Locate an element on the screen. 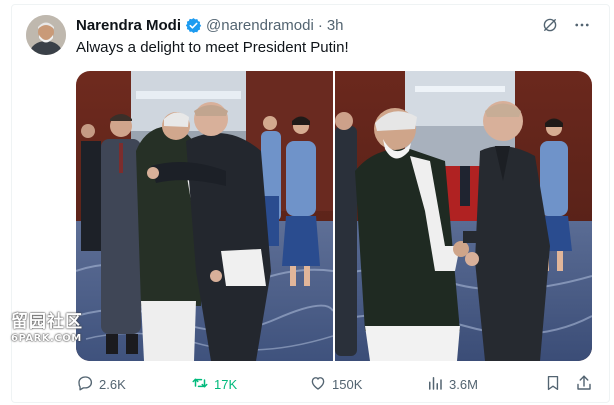  timestamp: 3h is located at coordinates (335, 25).